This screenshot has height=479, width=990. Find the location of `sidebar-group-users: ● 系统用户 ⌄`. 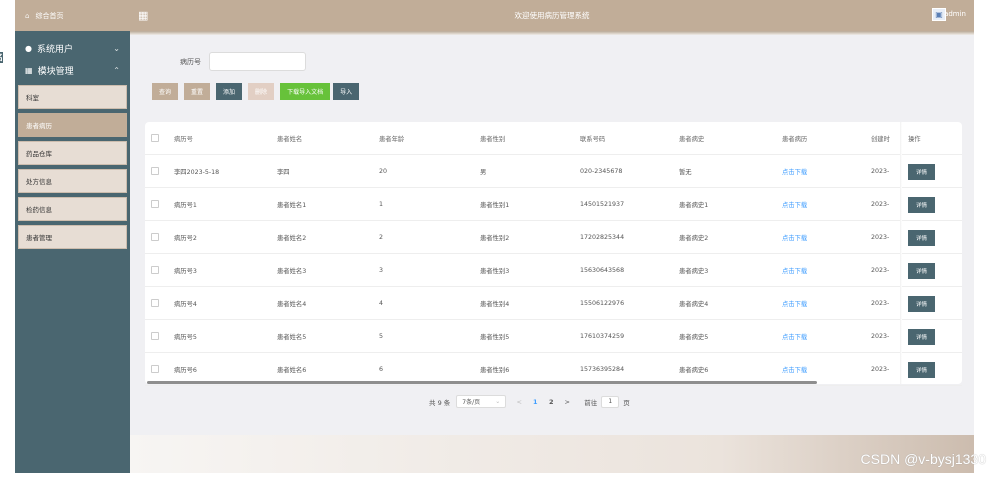

sidebar-group-users: ● 系统用户 ⌄ is located at coordinates (72, 48).